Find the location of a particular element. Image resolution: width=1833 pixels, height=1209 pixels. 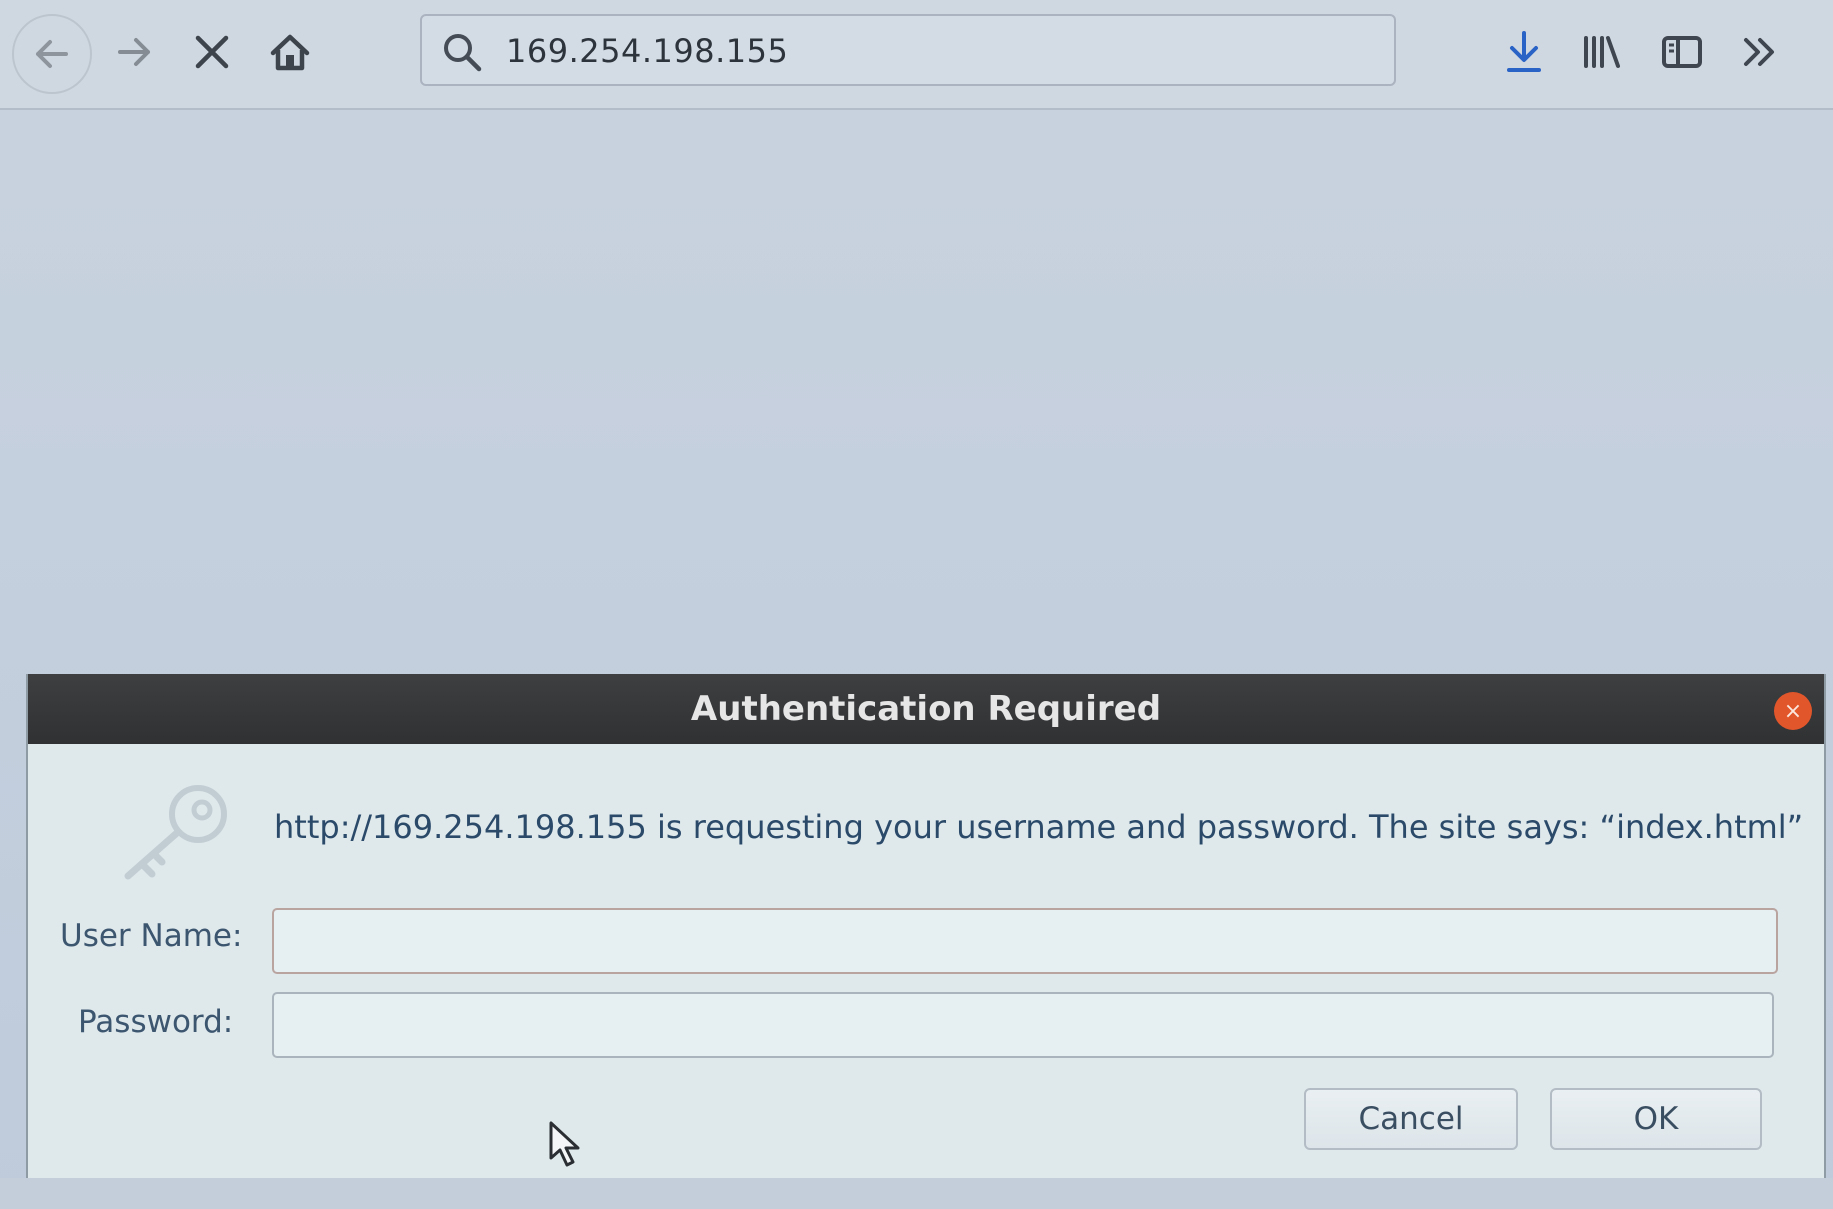

browser-toolbar: 169.254.198.155 is located at coordinates (916, 55).